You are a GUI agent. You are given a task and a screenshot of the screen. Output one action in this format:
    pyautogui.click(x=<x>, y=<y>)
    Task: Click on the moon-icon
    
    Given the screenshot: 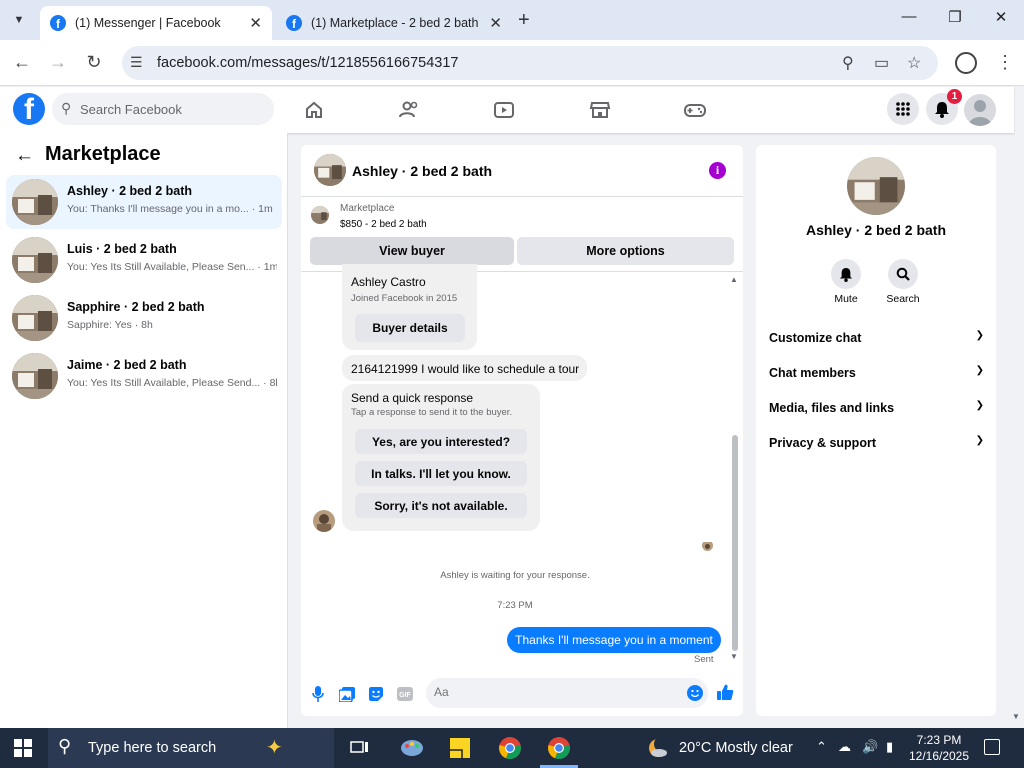 What is the action you would take?
    pyautogui.click(x=659, y=747)
    